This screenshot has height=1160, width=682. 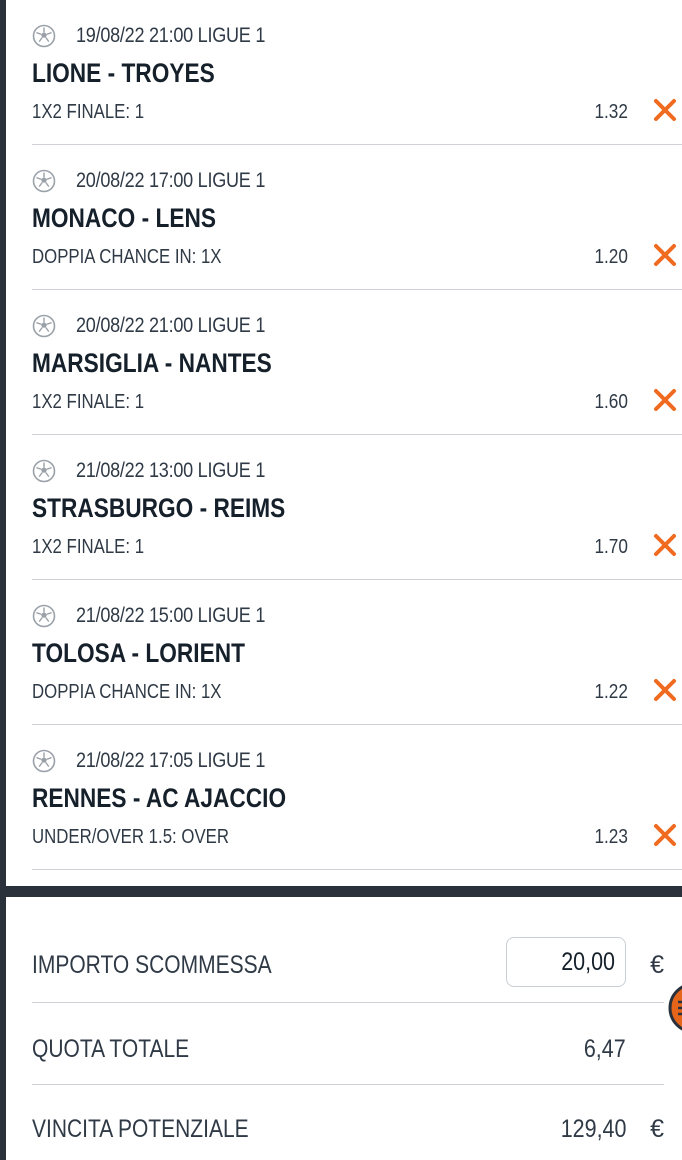 What do you see at coordinates (171, 615) in the screenshot?
I see `event-datetime-league: 21/08/22 15:00 LIGUE 1` at bounding box center [171, 615].